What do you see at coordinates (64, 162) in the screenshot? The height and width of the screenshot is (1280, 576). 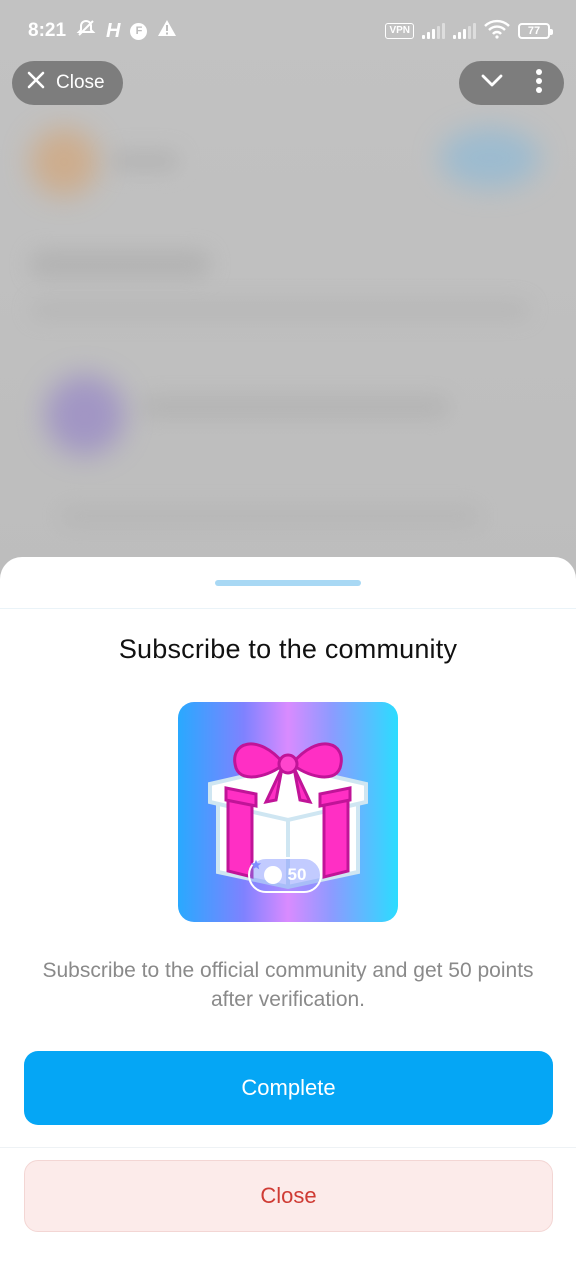 I see `blurred-avatar` at bounding box center [64, 162].